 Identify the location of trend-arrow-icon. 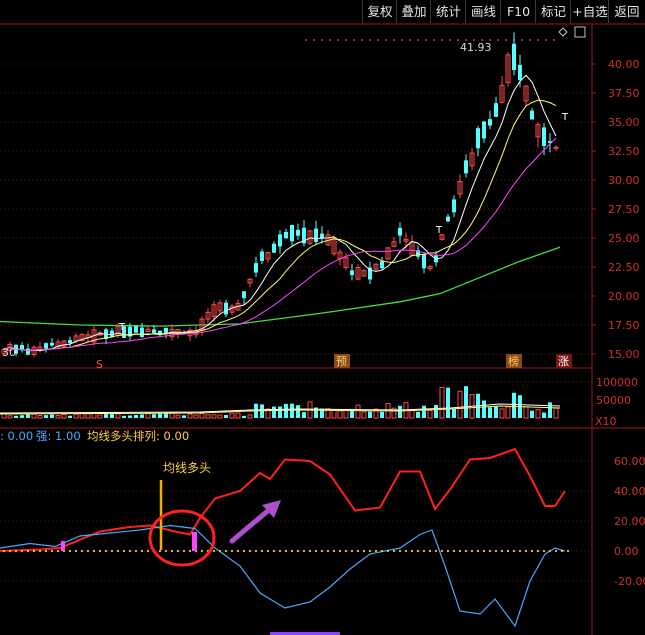
(255, 522).